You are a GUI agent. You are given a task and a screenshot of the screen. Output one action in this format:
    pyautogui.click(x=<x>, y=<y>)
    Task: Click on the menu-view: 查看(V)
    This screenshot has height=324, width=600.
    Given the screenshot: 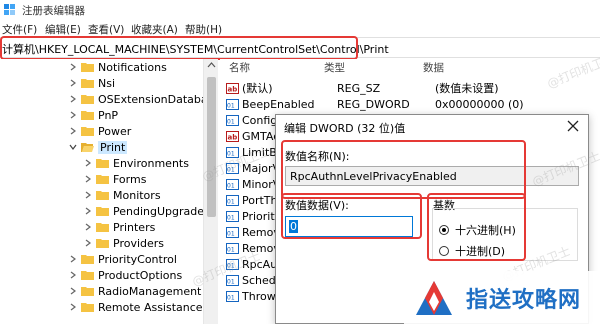 What is the action you would take?
    pyautogui.click(x=106, y=29)
    